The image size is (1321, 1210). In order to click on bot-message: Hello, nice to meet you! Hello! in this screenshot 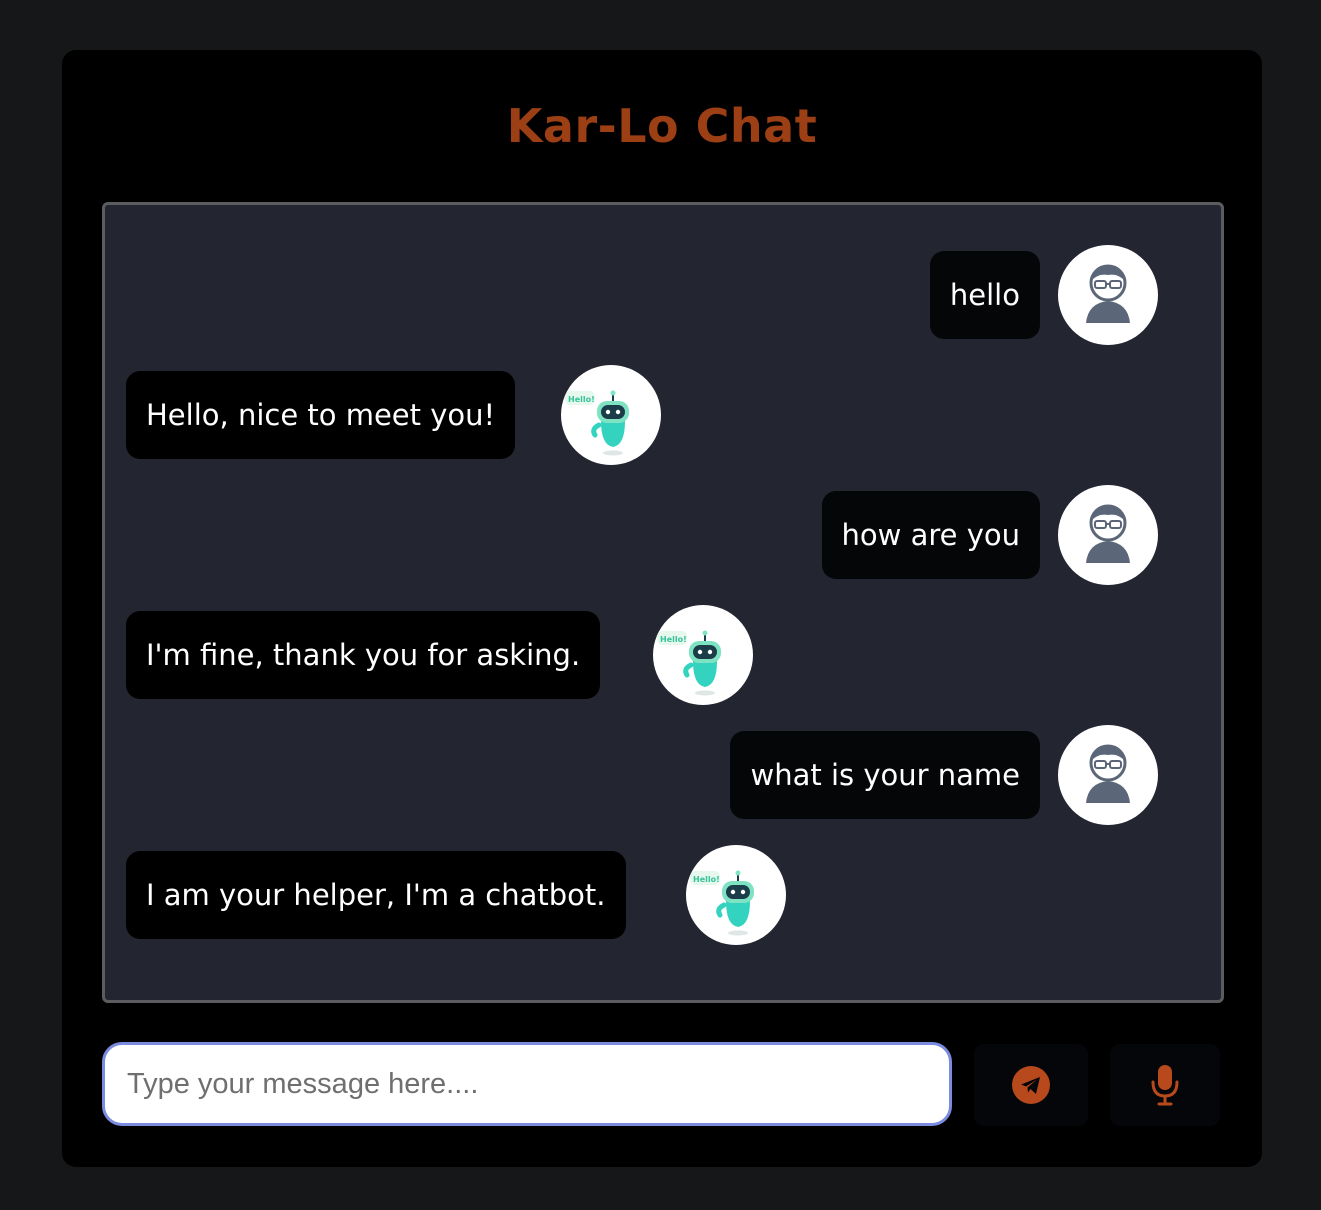, I will do `click(626, 415)`.